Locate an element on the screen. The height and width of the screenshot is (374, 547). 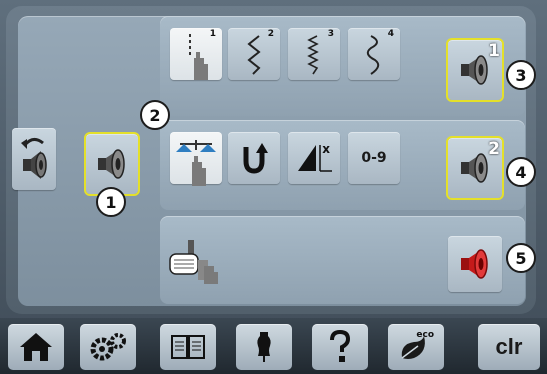
consultant-button is located at coordinates (264, 347).